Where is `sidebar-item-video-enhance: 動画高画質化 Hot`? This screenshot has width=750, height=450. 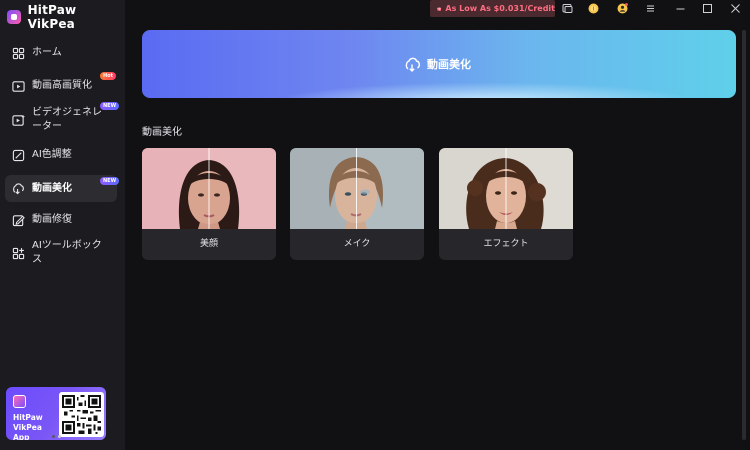
sidebar-item-video-enhance: 動画高画質化 Hot is located at coordinates (61, 85).